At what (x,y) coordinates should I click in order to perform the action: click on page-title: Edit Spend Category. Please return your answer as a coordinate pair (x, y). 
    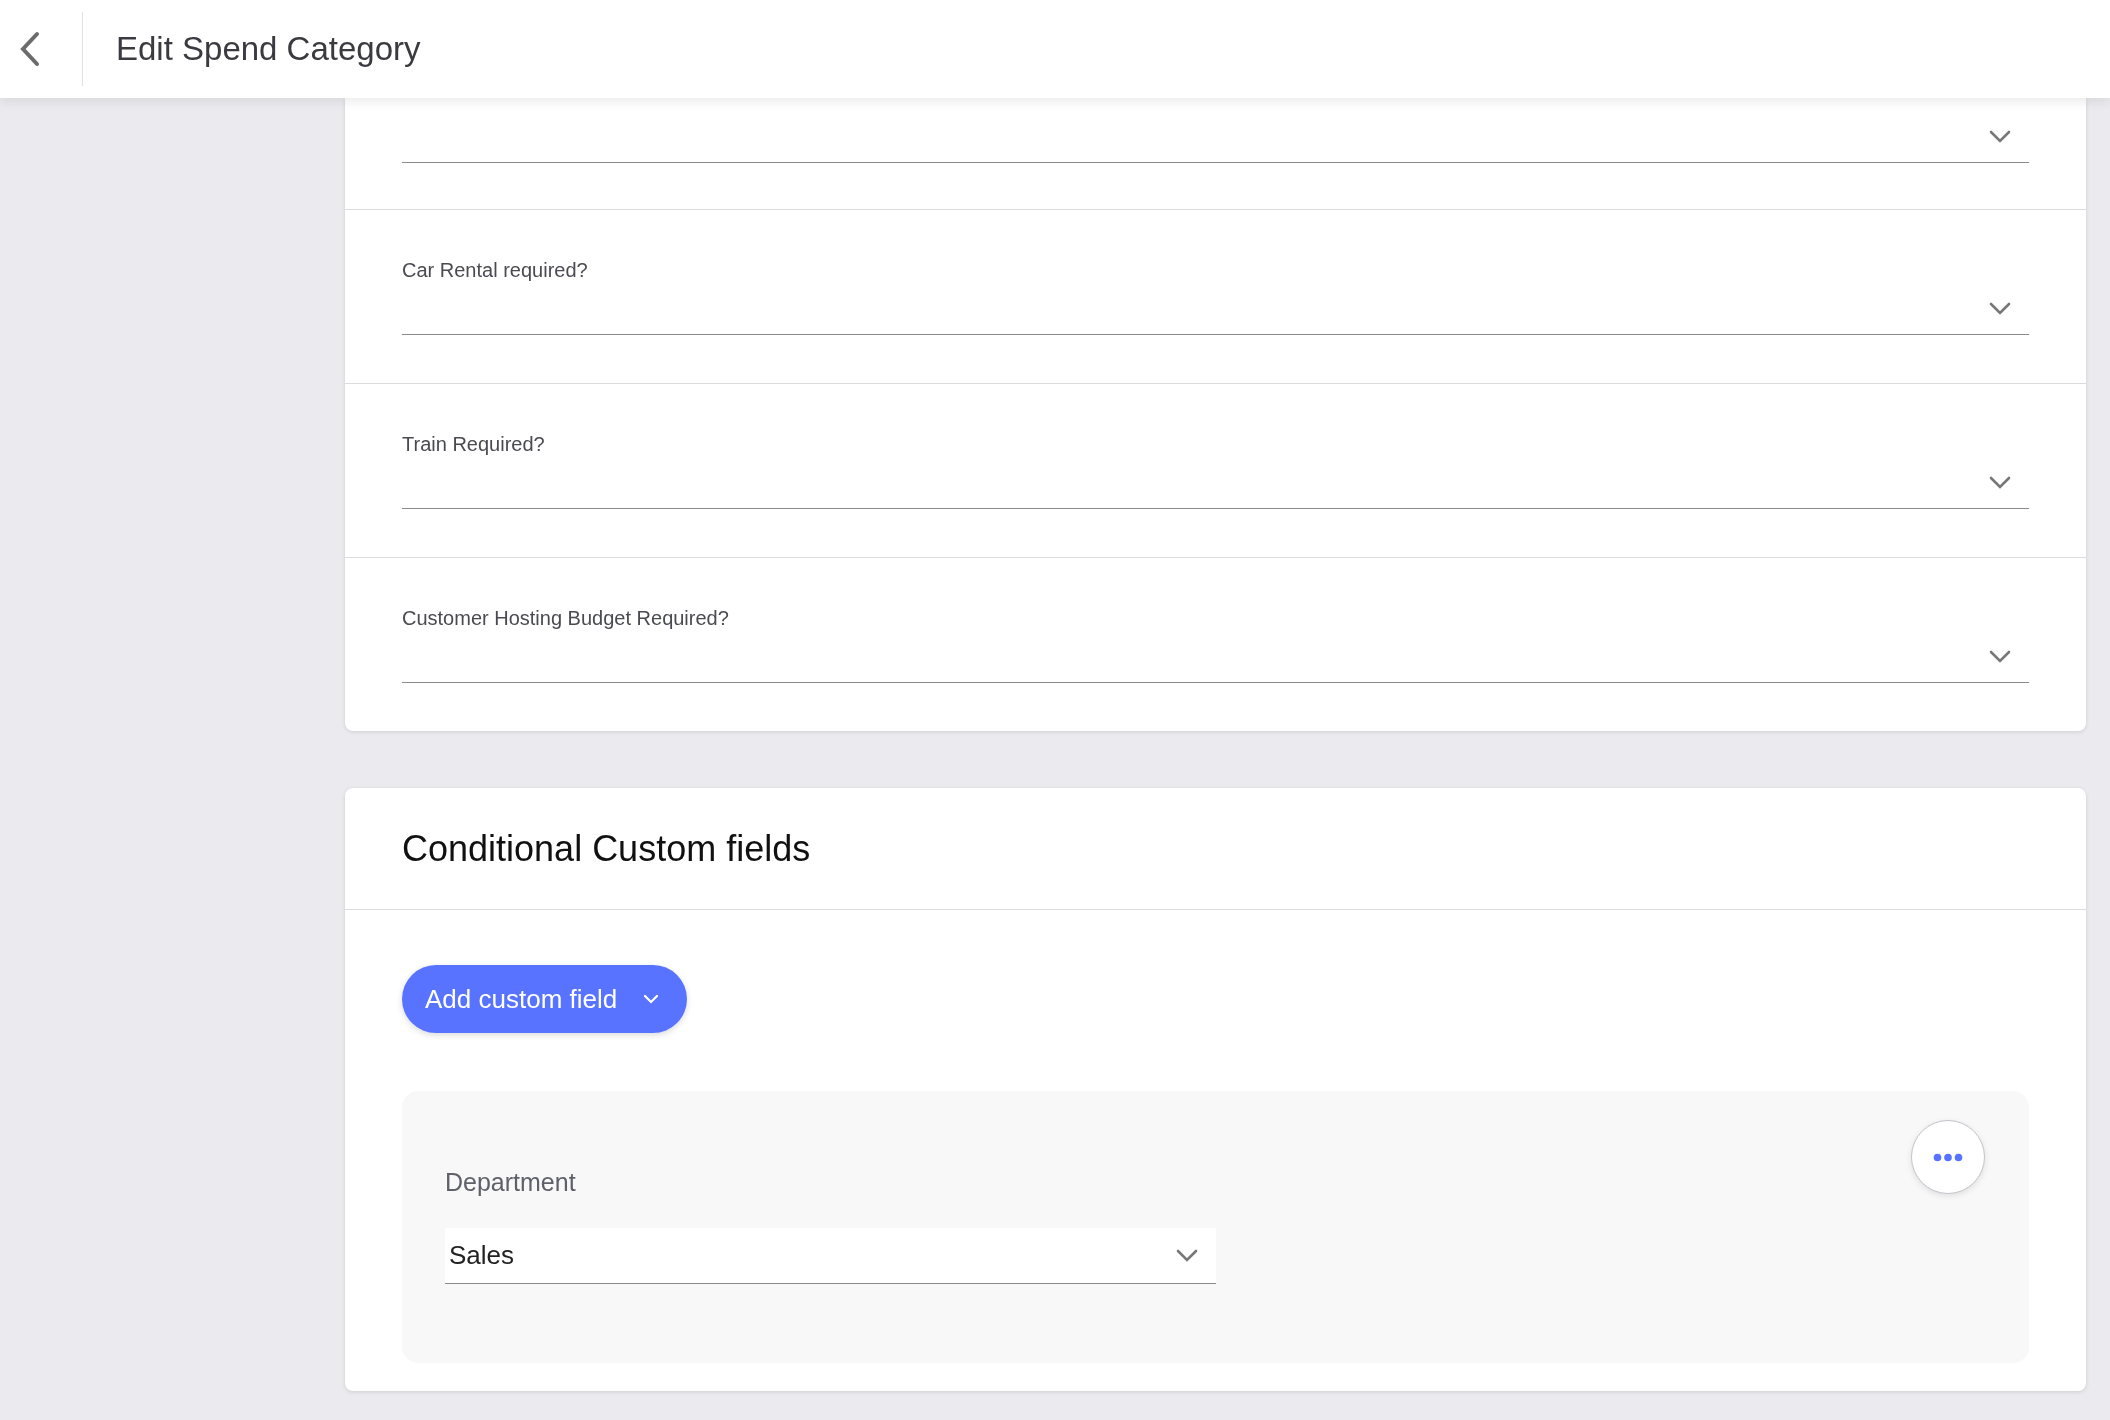
    Looking at the image, I should click on (268, 49).